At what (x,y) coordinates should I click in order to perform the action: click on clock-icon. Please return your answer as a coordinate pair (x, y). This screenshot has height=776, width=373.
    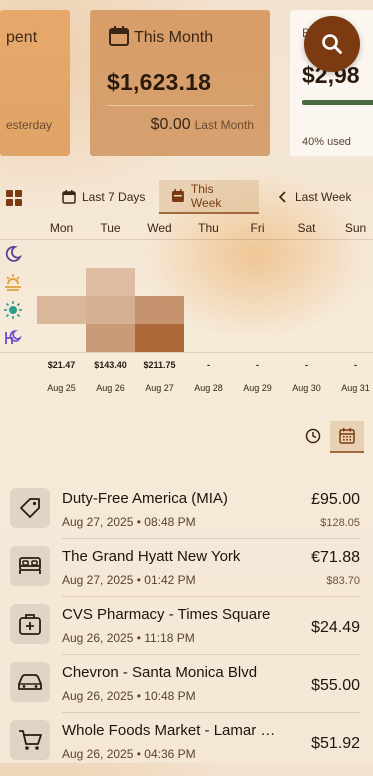
    Looking at the image, I should click on (313, 436).